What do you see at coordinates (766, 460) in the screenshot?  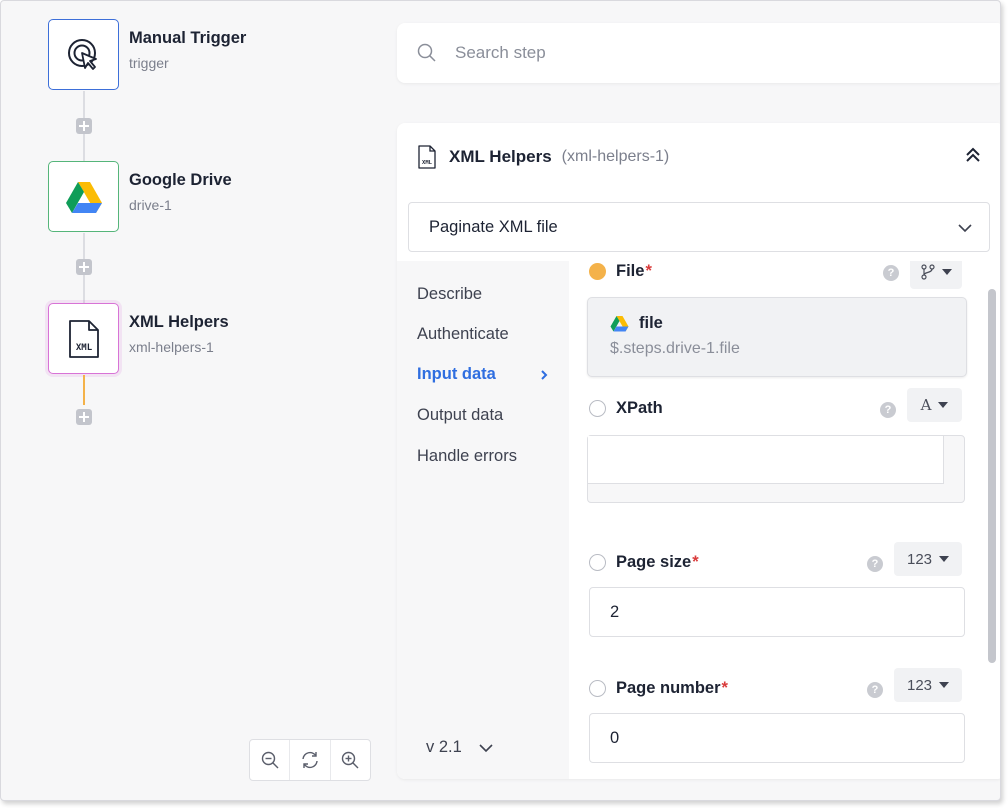 I see `xpath-input` at bounding box center [766, 460].